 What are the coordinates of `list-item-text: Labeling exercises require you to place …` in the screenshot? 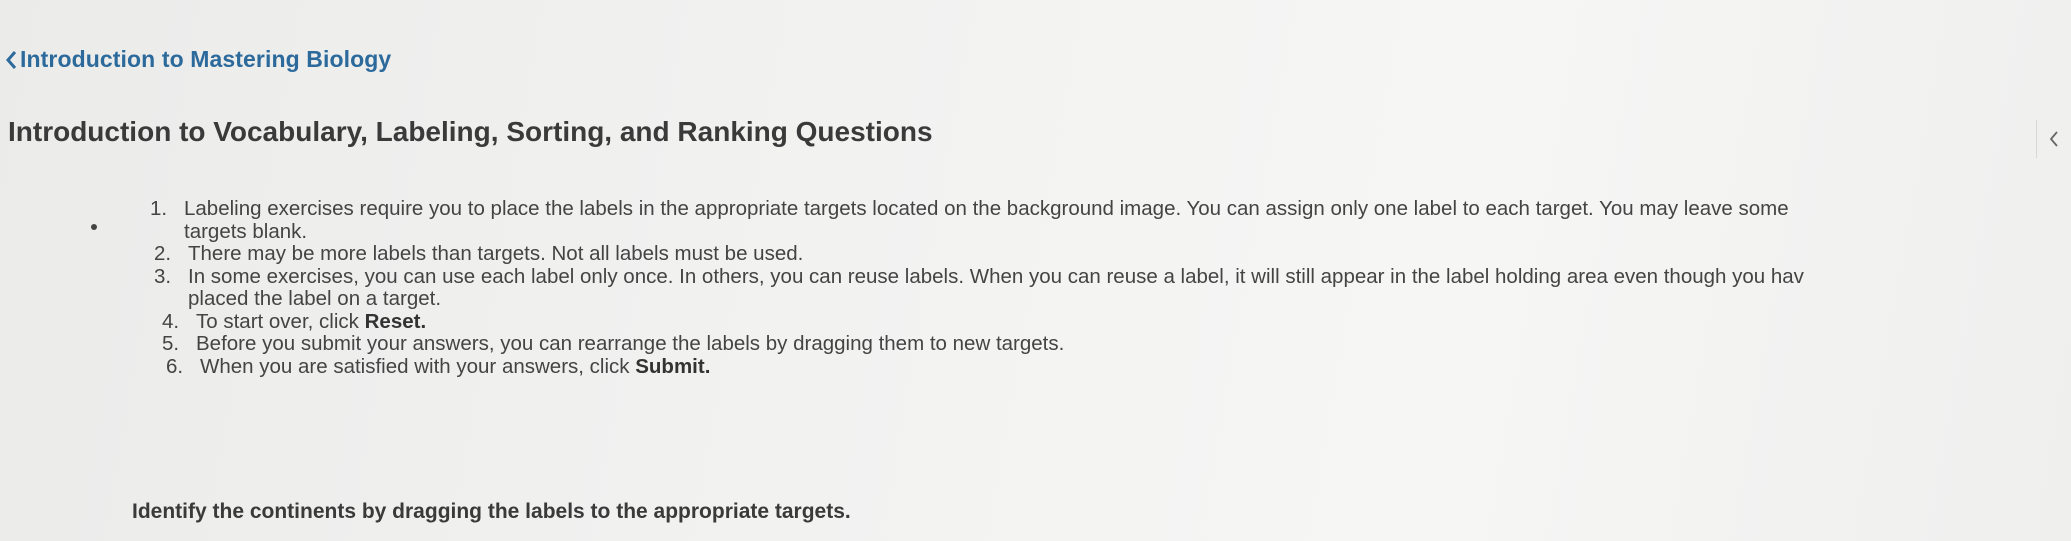 It's located at (986, 208).